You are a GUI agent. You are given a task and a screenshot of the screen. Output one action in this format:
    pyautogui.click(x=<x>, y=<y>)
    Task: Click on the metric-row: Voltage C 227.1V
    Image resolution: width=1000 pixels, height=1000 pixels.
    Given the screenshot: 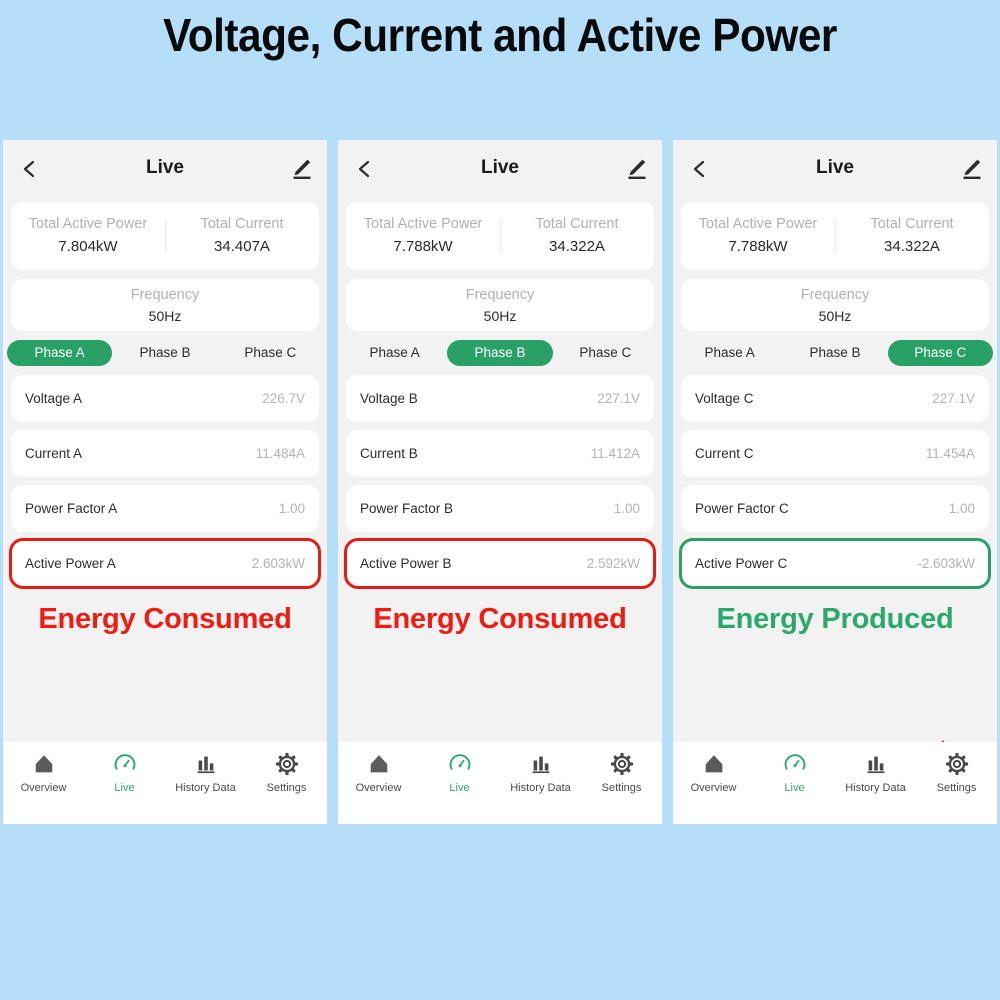 What is the action you would take?
    pyautogui.click(x=835, y=398)
    